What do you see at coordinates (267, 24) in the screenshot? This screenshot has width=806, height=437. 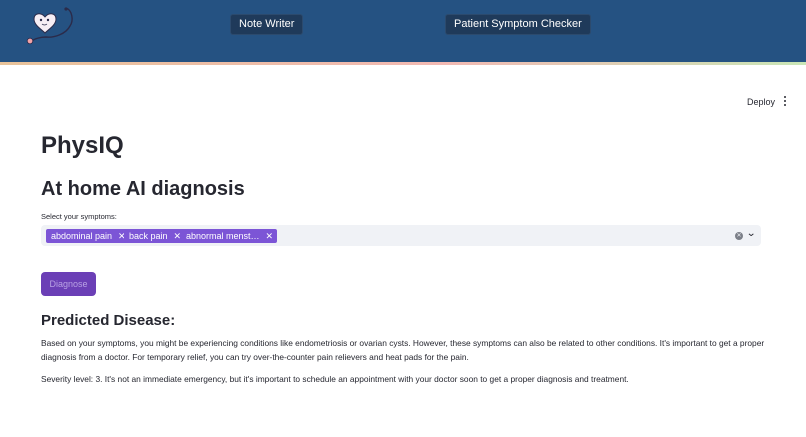 I see `nav-note-writer-button: Note Writer` at bounding box center [267, 24].